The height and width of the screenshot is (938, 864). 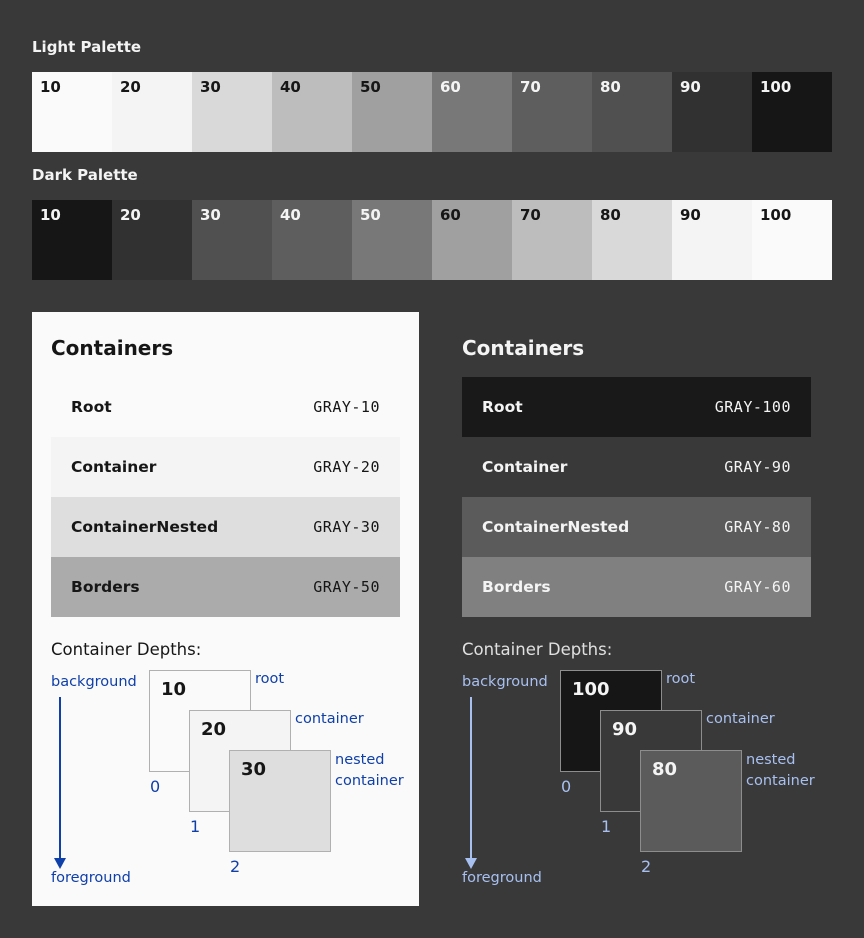 I want to click on row-value: GRAY-50, so click(x=346, y=587).